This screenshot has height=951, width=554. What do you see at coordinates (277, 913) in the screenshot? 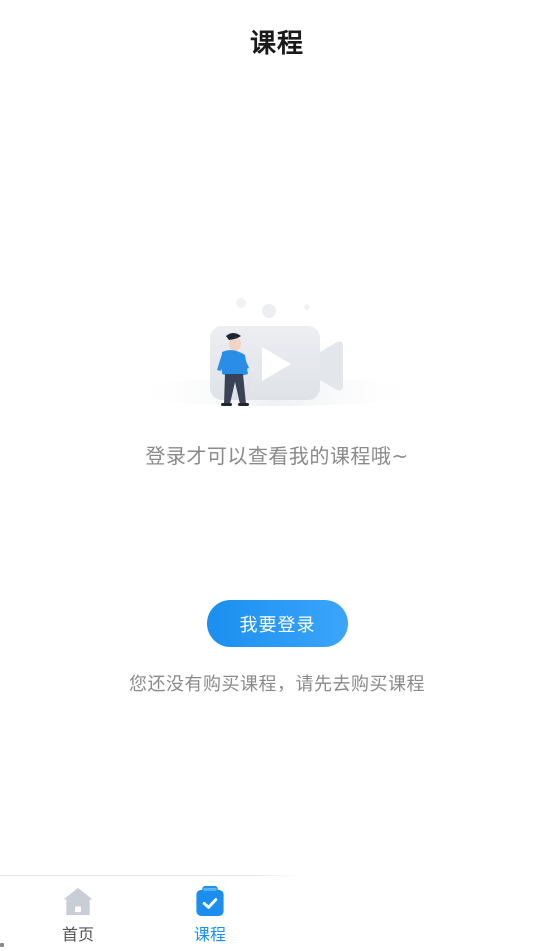
I see `bottom-tabbar: 首页 课程` at bounding box center [277, 913].